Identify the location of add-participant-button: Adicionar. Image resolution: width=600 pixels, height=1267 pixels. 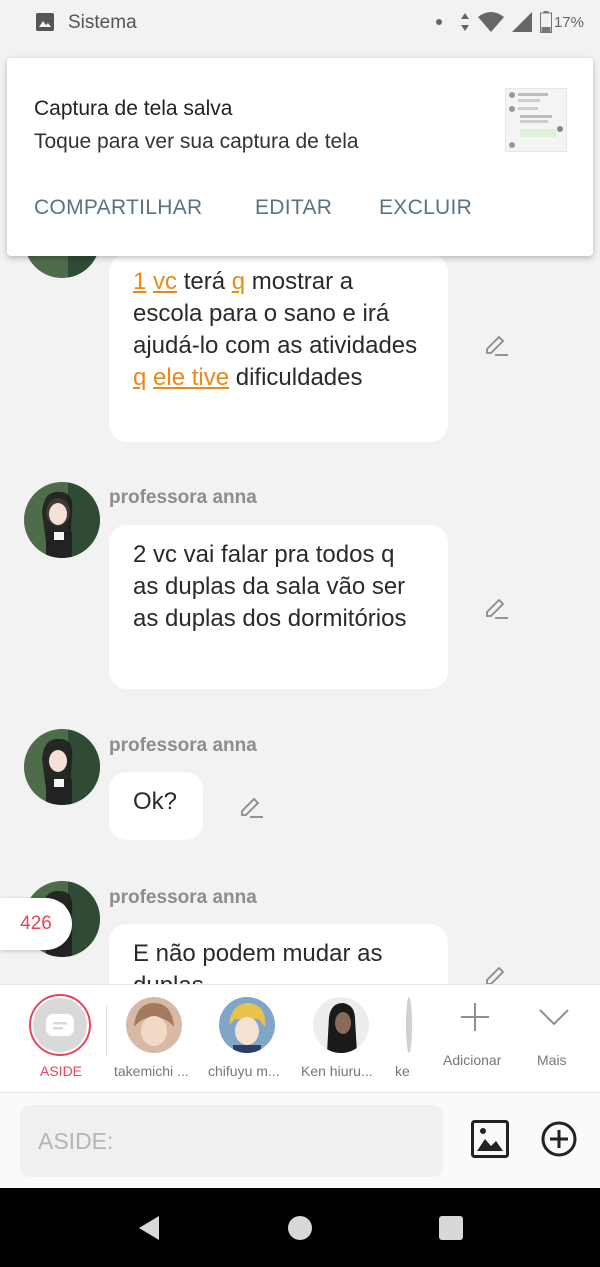
(475, 1039).